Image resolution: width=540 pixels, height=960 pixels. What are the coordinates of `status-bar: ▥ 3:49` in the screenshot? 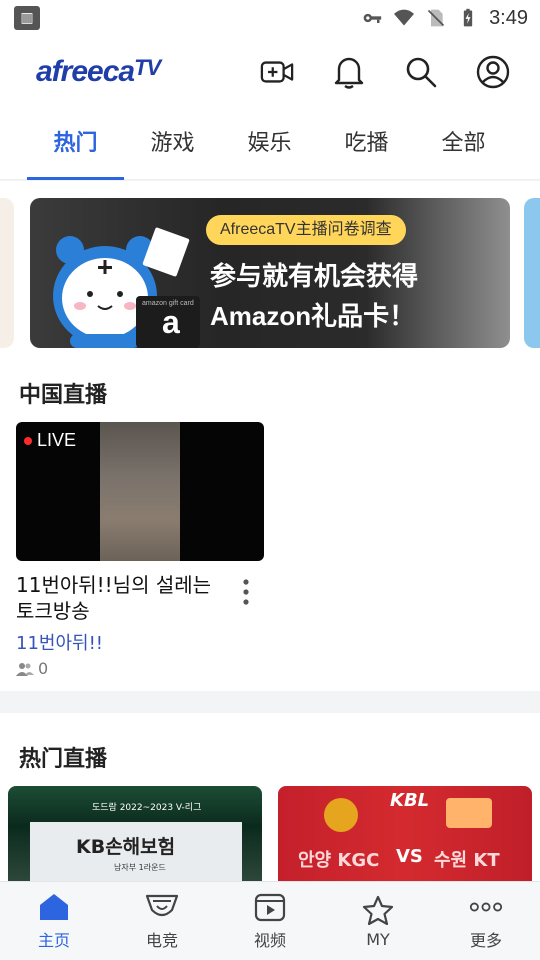 It's located at (270, 18).